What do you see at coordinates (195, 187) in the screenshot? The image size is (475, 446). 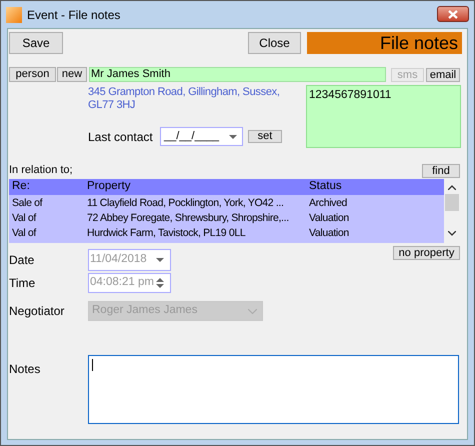 I see `column-header: Property` at bounding box center [195, 187].